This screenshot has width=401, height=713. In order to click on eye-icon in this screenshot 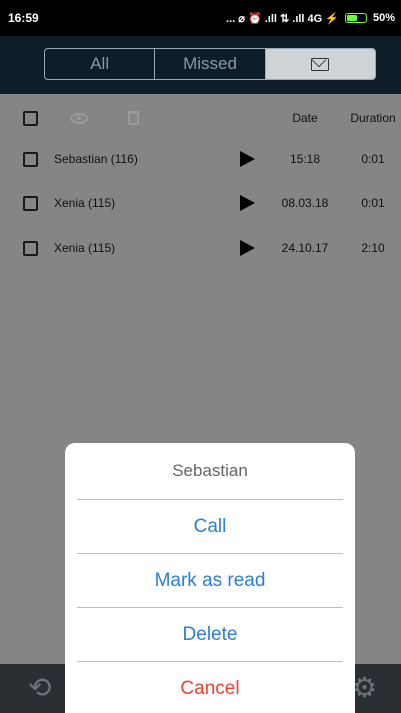, I will do `click(79, 118)`.